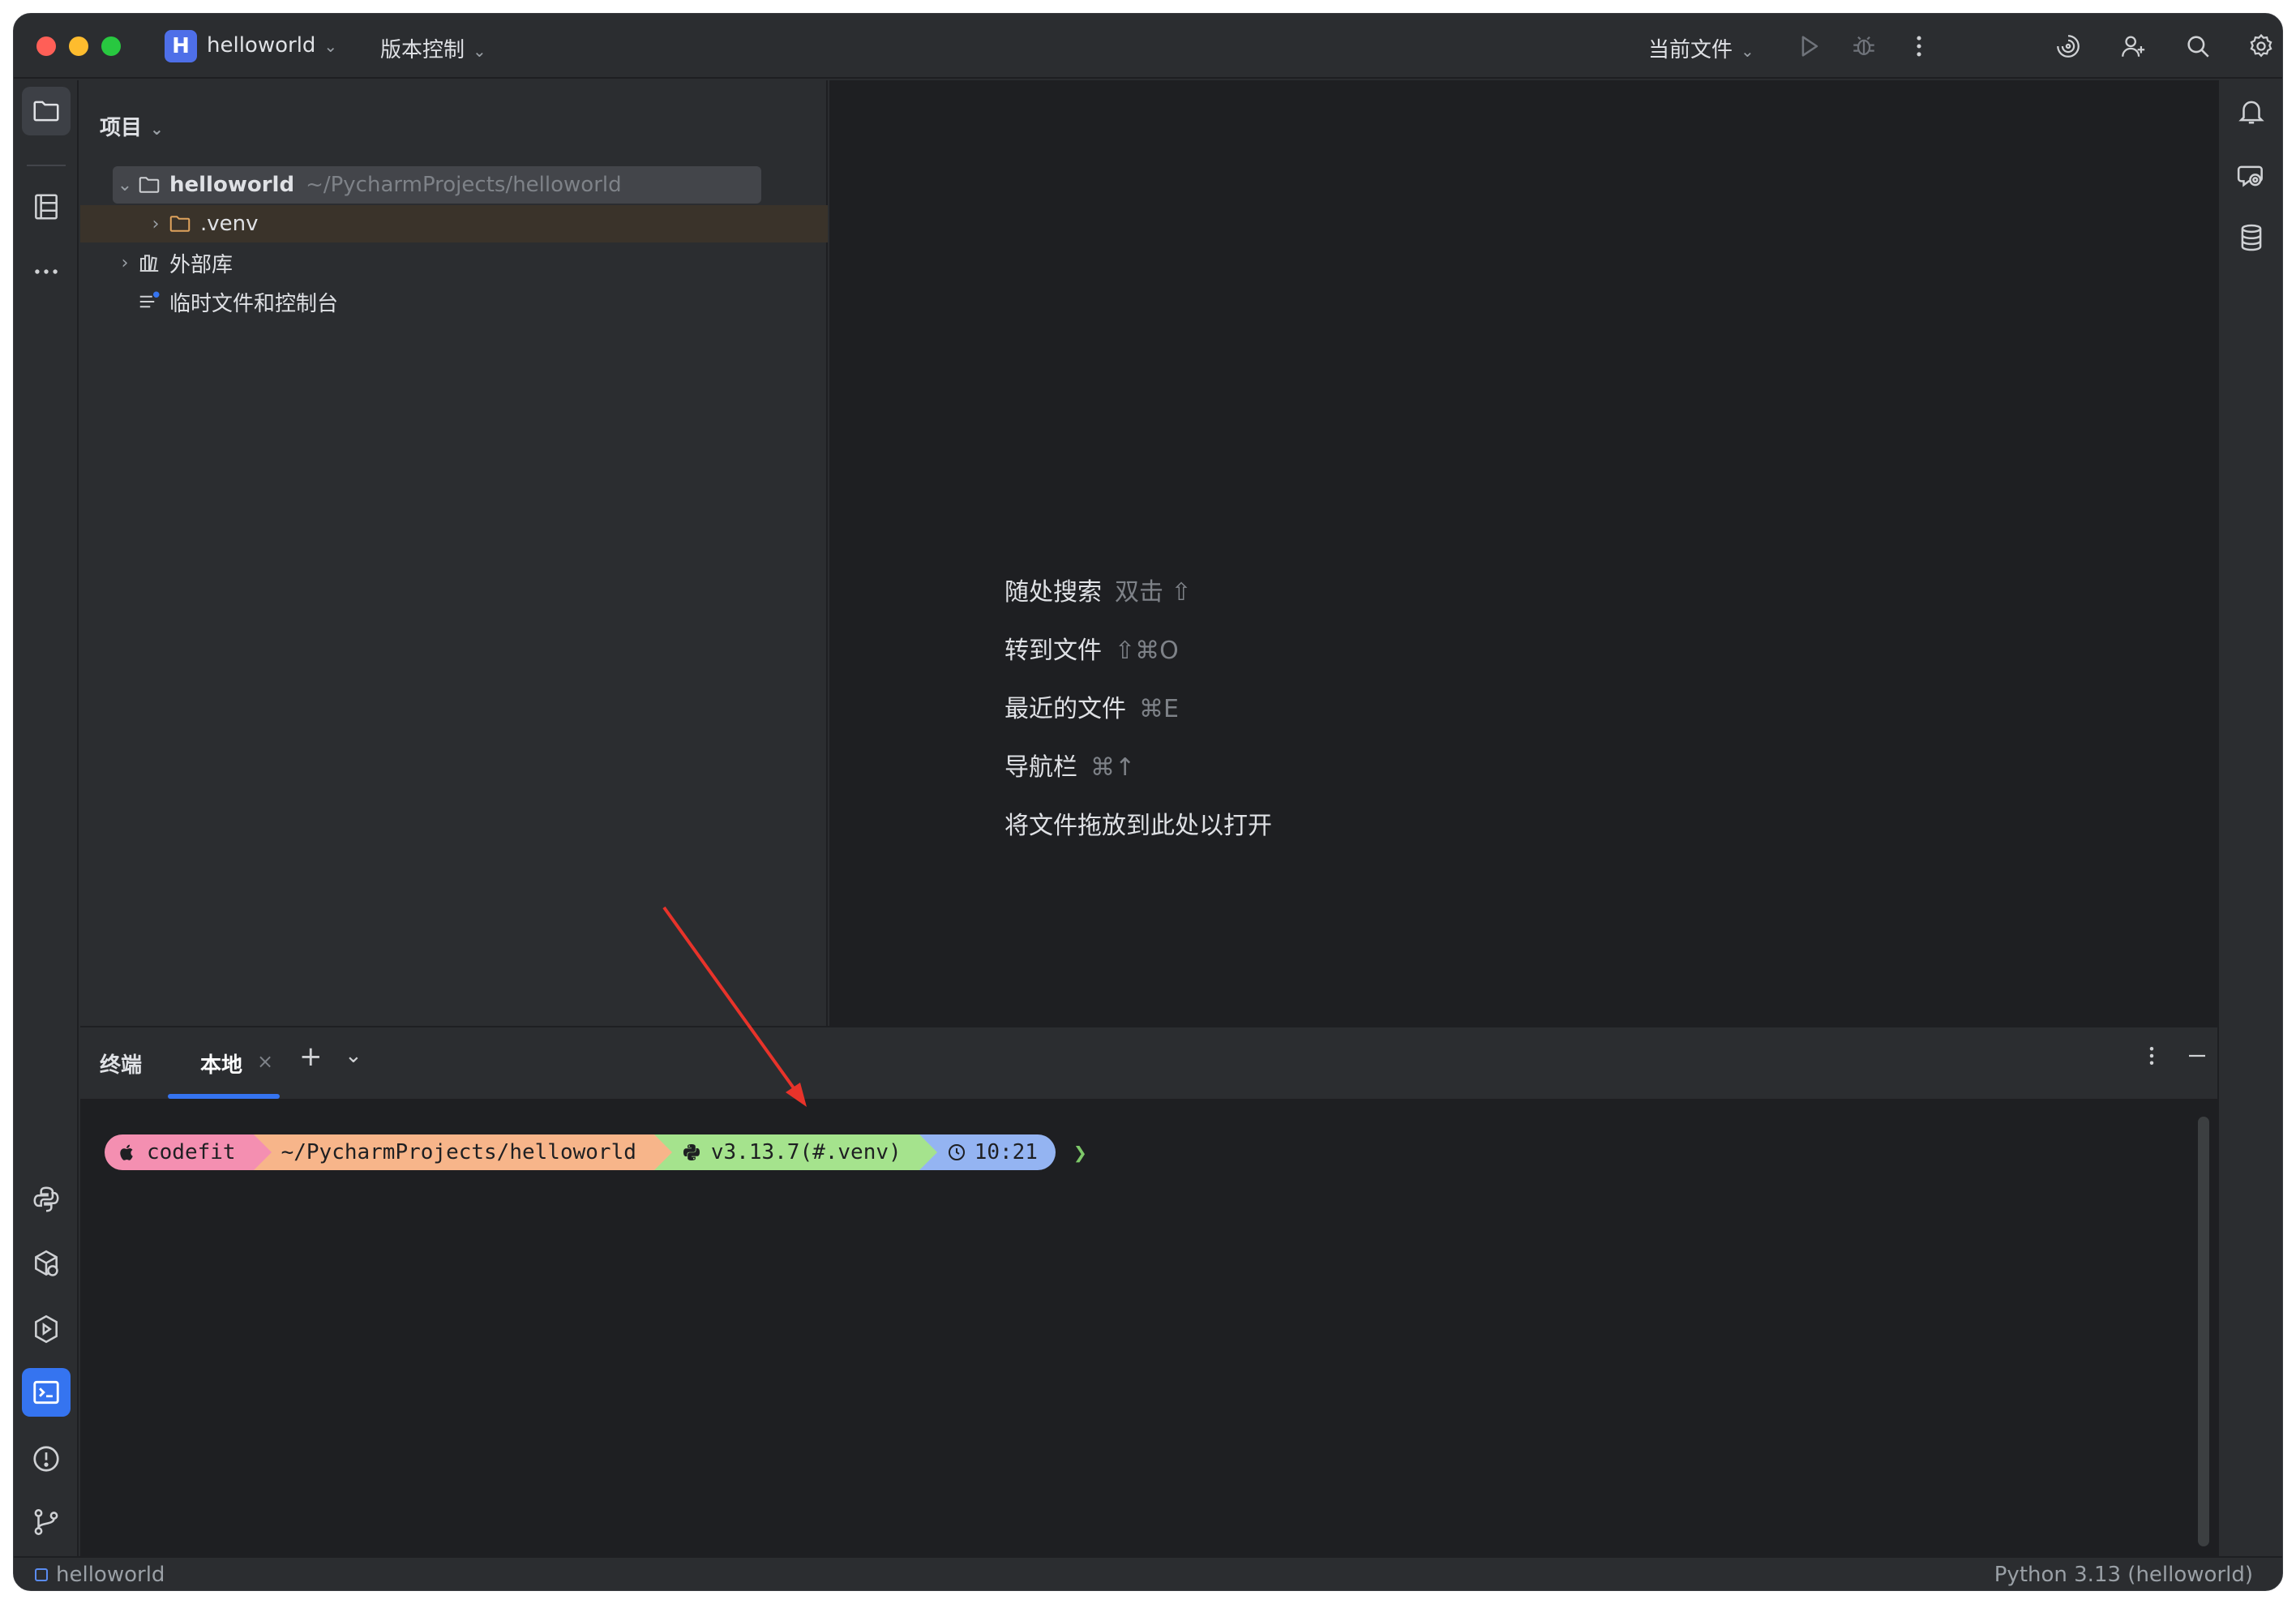 Image resolution: width=2296 pixels, height=1604 pixels. Describe the element at coordinates (1159, 709) in the screenshot. I see `hint-shortcut: ⌘E` at that location.